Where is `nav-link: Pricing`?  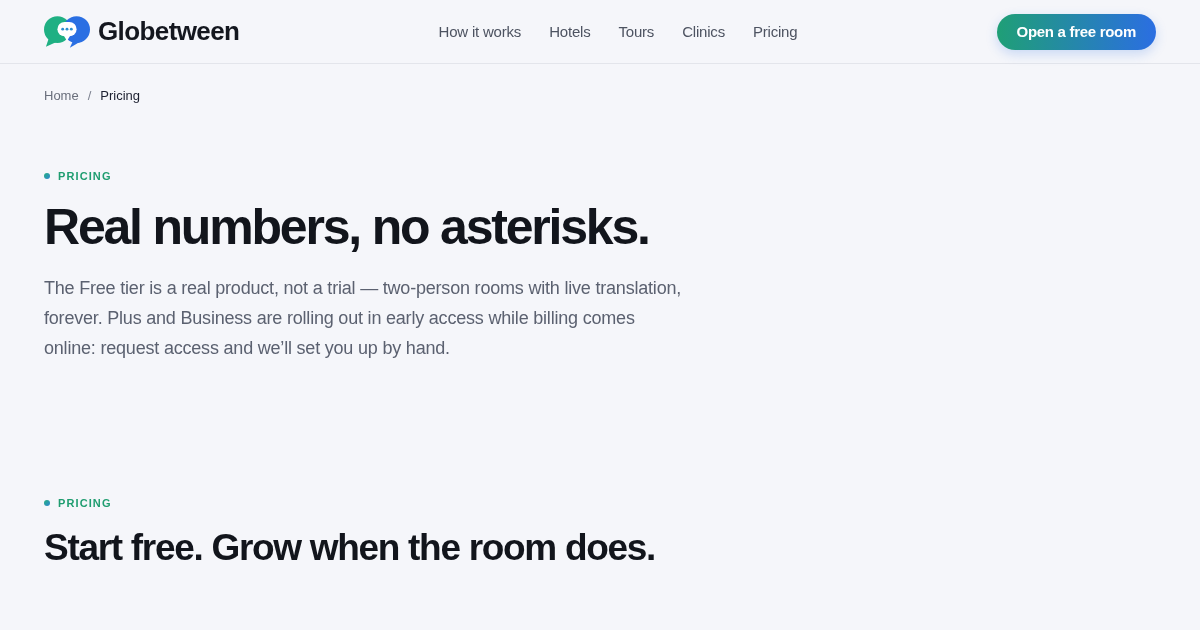
nav-link: Pricing is located at coordinates (775, 31).